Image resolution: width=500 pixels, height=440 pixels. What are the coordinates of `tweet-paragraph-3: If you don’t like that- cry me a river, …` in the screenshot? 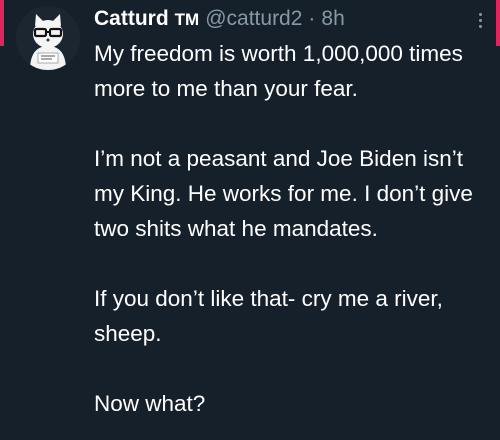 It's located at (268, 316).